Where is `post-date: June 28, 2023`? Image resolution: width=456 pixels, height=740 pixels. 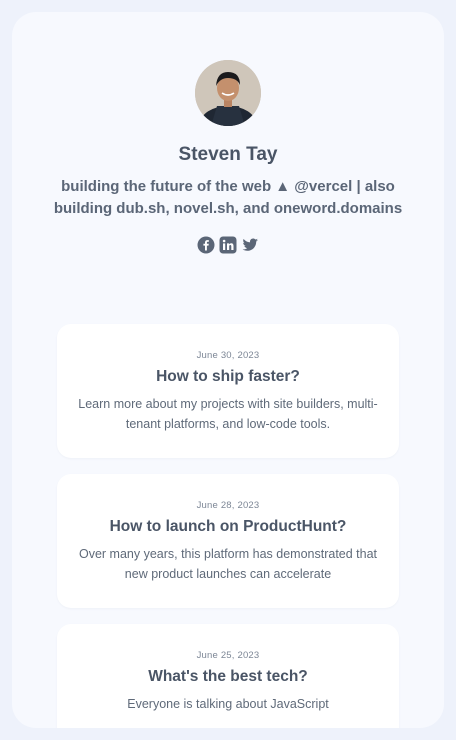 post-date: June 28, 2023 is located at coordinates (228, 505).